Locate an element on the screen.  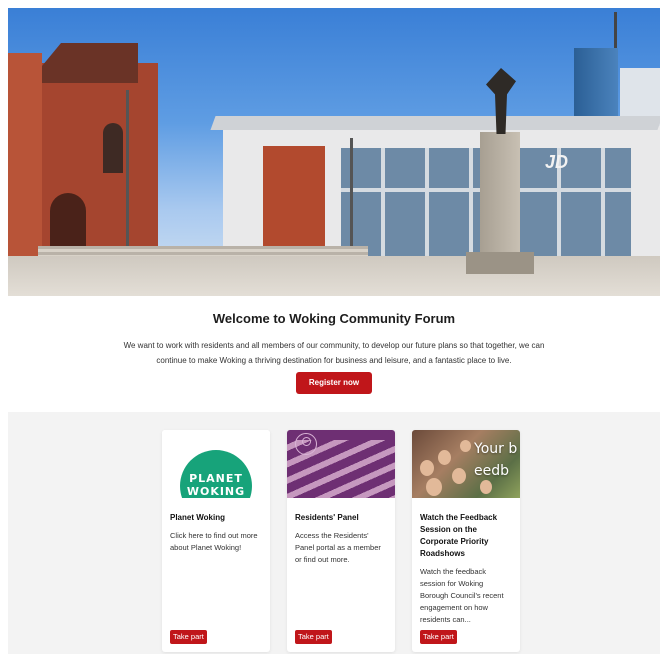
person-icon is located at coordinates (306, 444).